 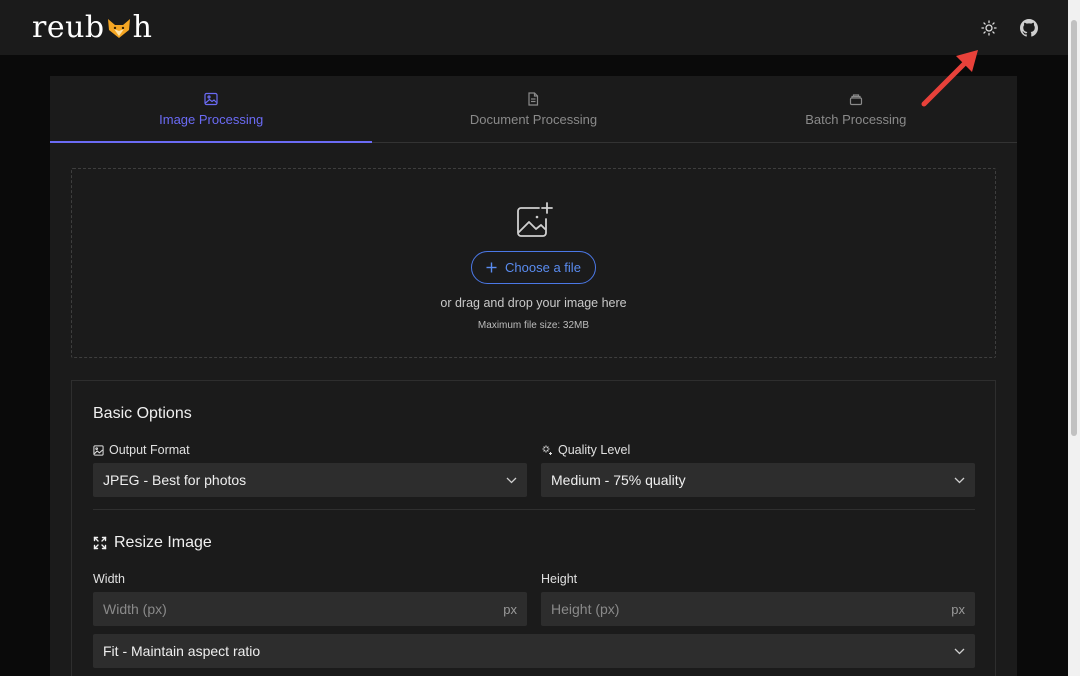 What do you see at coordinates (758, 609) in the screenshot?
I see `height-input: Height (px) px` at bounding box center [758, 609].